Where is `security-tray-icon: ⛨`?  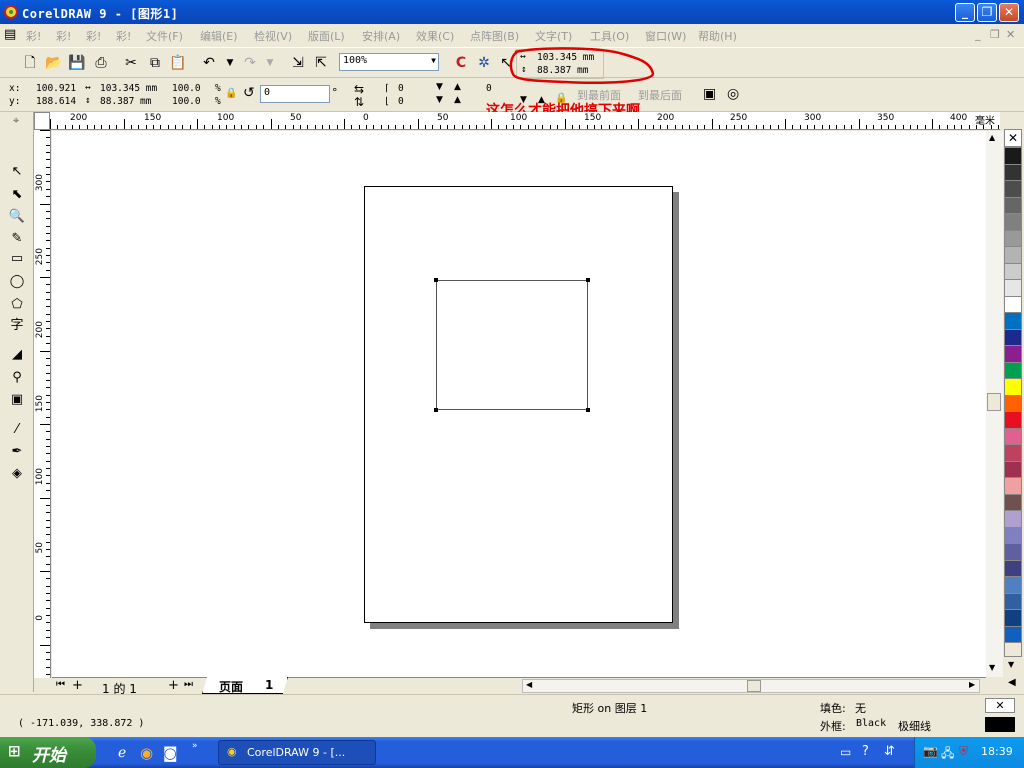
security-tray-icon: ⛨ is located at coordinates (963, 751).